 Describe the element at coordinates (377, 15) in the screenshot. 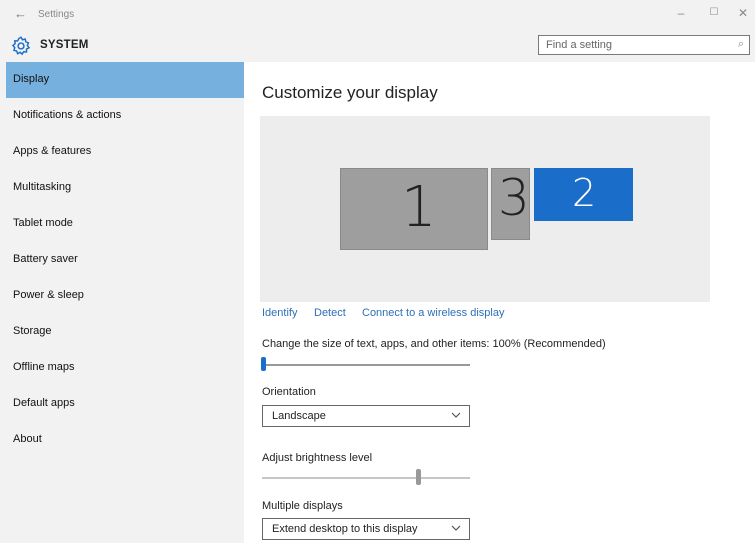

I see `title-bar: ← Settings – ☐ ✕` at that location.